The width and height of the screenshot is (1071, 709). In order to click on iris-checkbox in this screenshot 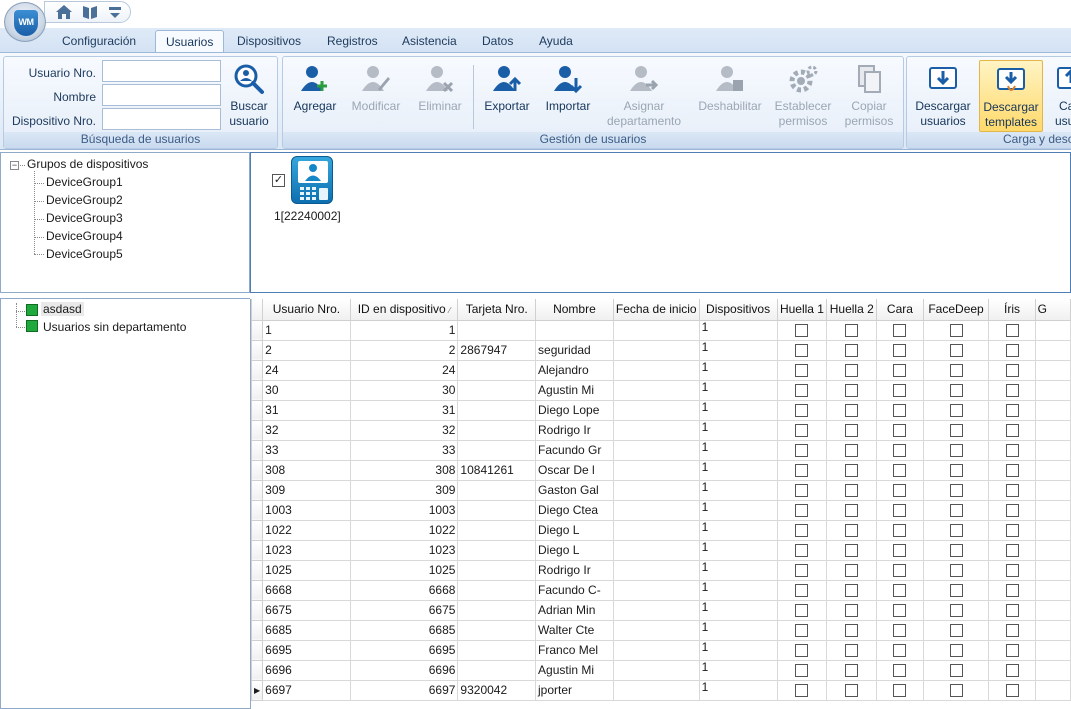, I will do `click(1012, 531)`.